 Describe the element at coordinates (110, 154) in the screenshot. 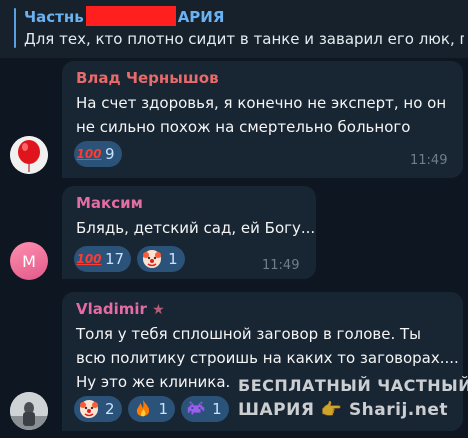

I see `reaction-count: 9` at that location.